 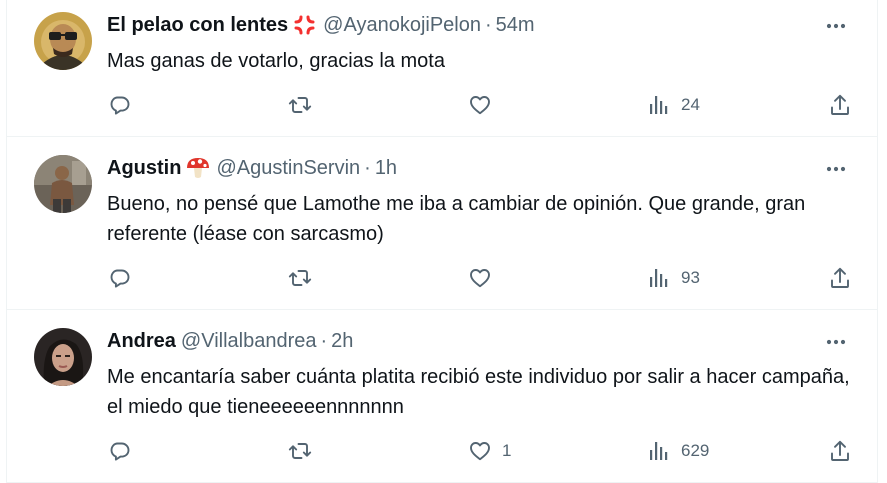 What do you see at coordinates (690, 277) in the screenshot?
I see `view-count: 93` at bounding box center [690, 277].